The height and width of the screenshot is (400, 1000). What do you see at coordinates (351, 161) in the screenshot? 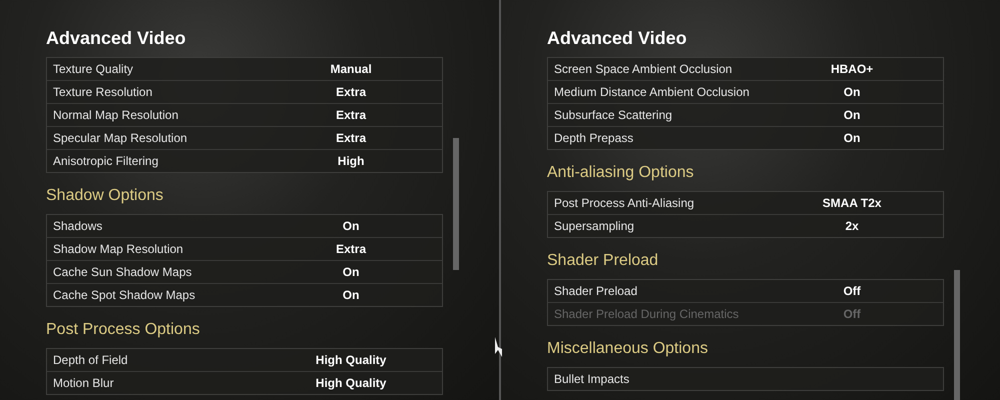
I see `setting-value: High` at bounding box center [351, 161].